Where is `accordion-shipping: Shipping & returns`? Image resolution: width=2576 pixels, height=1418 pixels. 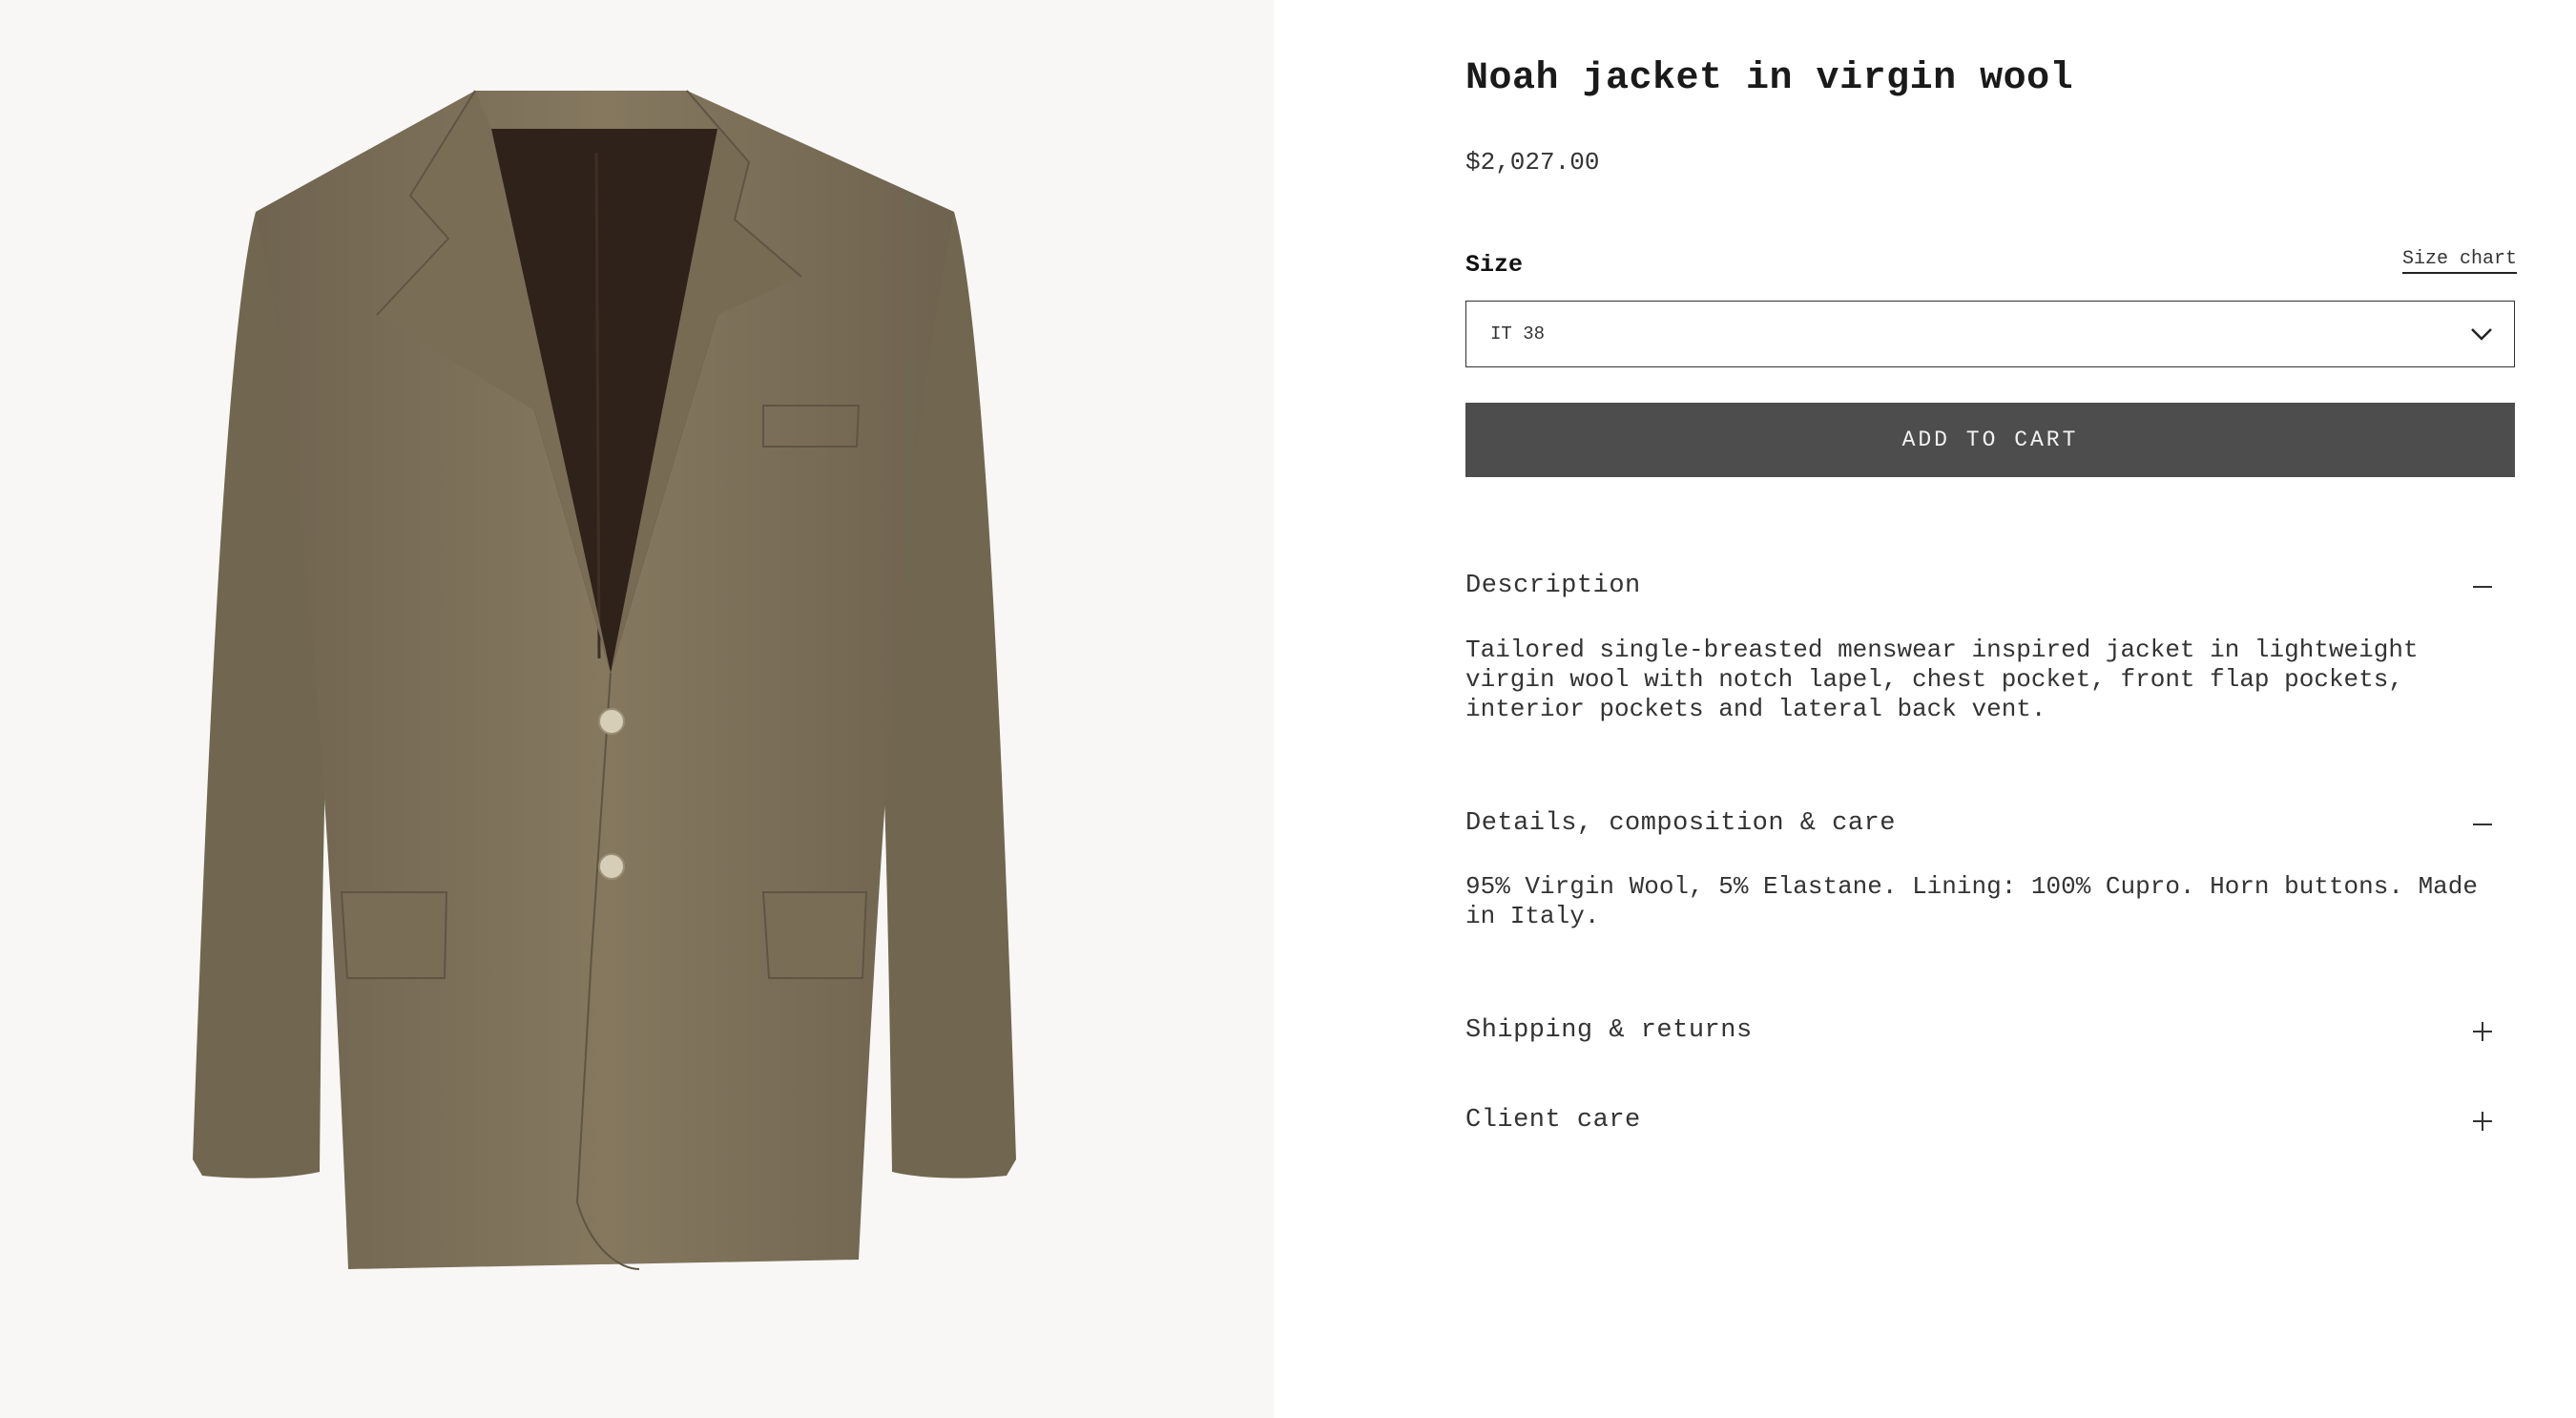
accordion-shipping: Shipping & returns is located at coordinates (1990, 1032).